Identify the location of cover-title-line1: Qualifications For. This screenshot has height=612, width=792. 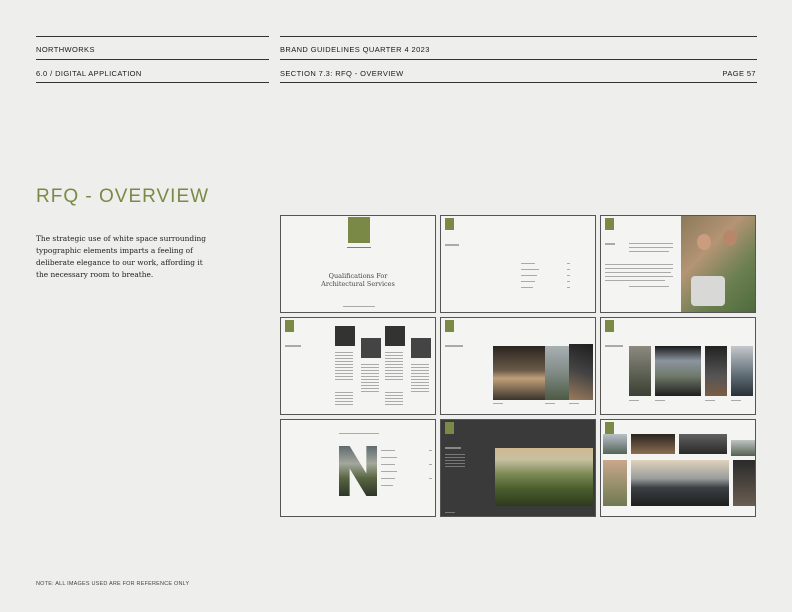
(358, 276).